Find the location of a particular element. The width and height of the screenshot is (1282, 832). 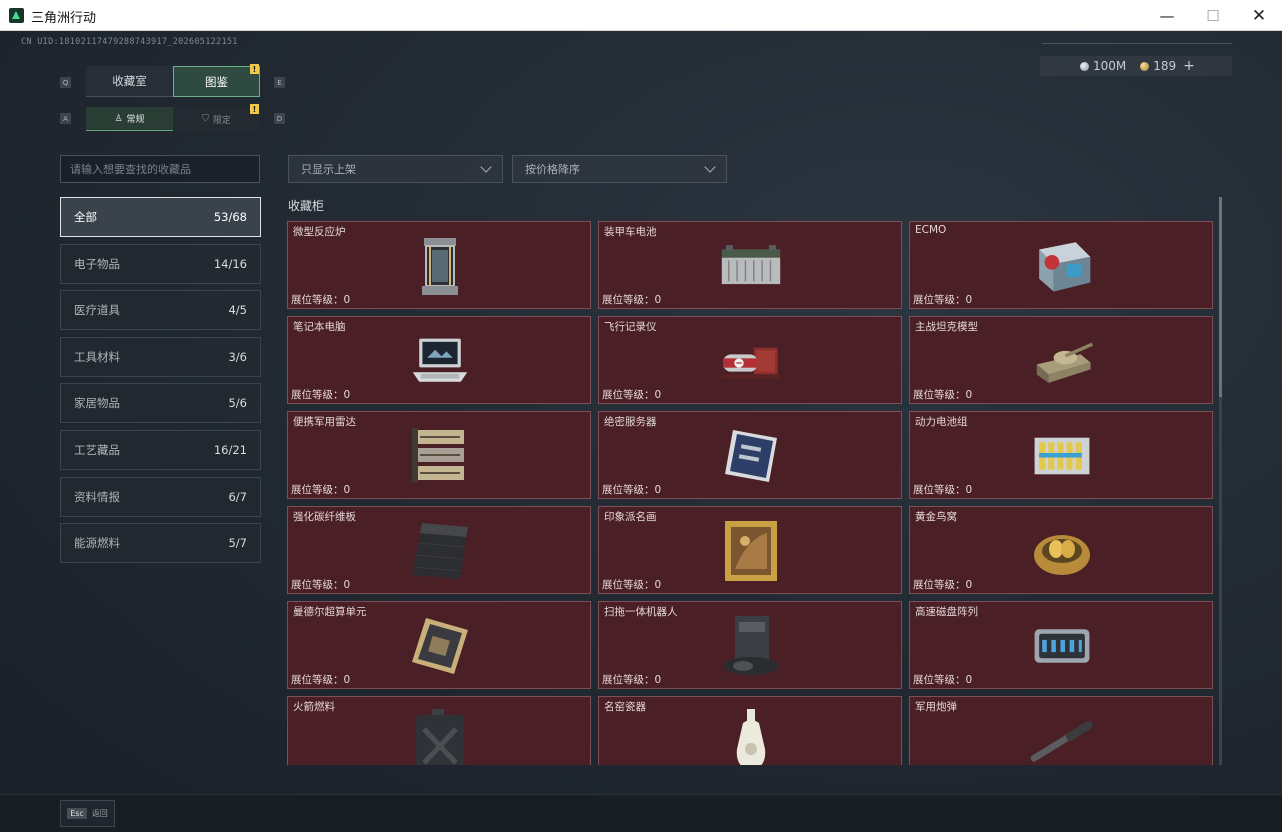

item-name: 军用炮弹 is located at coordinates (936, 707).